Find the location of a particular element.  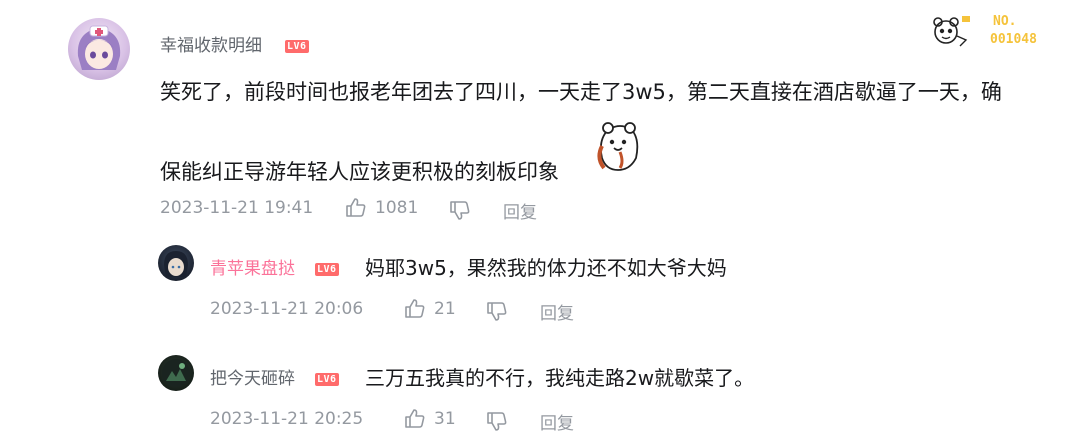

like-count: 31 is located at coordinates (445, 419).